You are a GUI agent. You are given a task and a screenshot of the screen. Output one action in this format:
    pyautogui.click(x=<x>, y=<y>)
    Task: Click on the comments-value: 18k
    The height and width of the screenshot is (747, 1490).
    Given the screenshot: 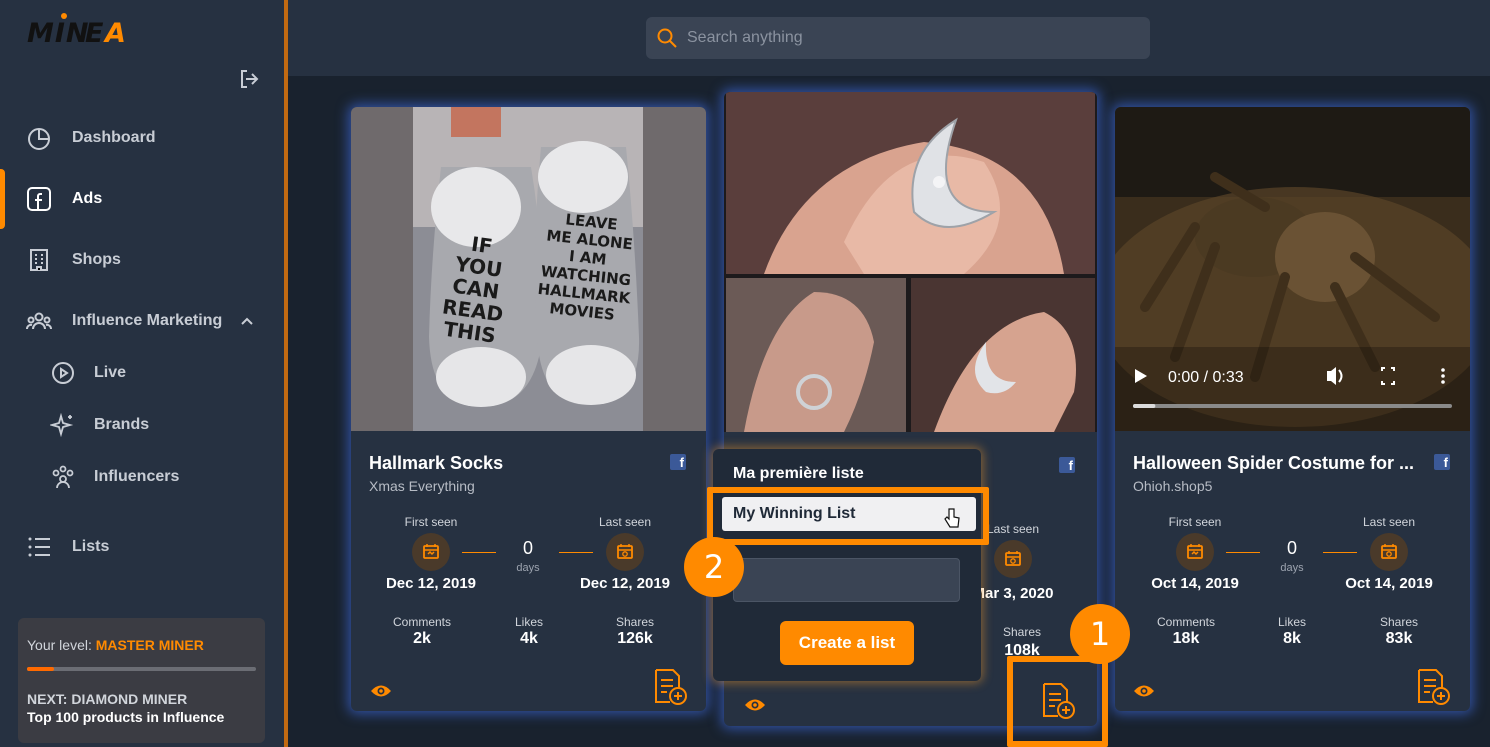 What is the action you would take?
    pyautogui.click(x=1186, y=638)
    